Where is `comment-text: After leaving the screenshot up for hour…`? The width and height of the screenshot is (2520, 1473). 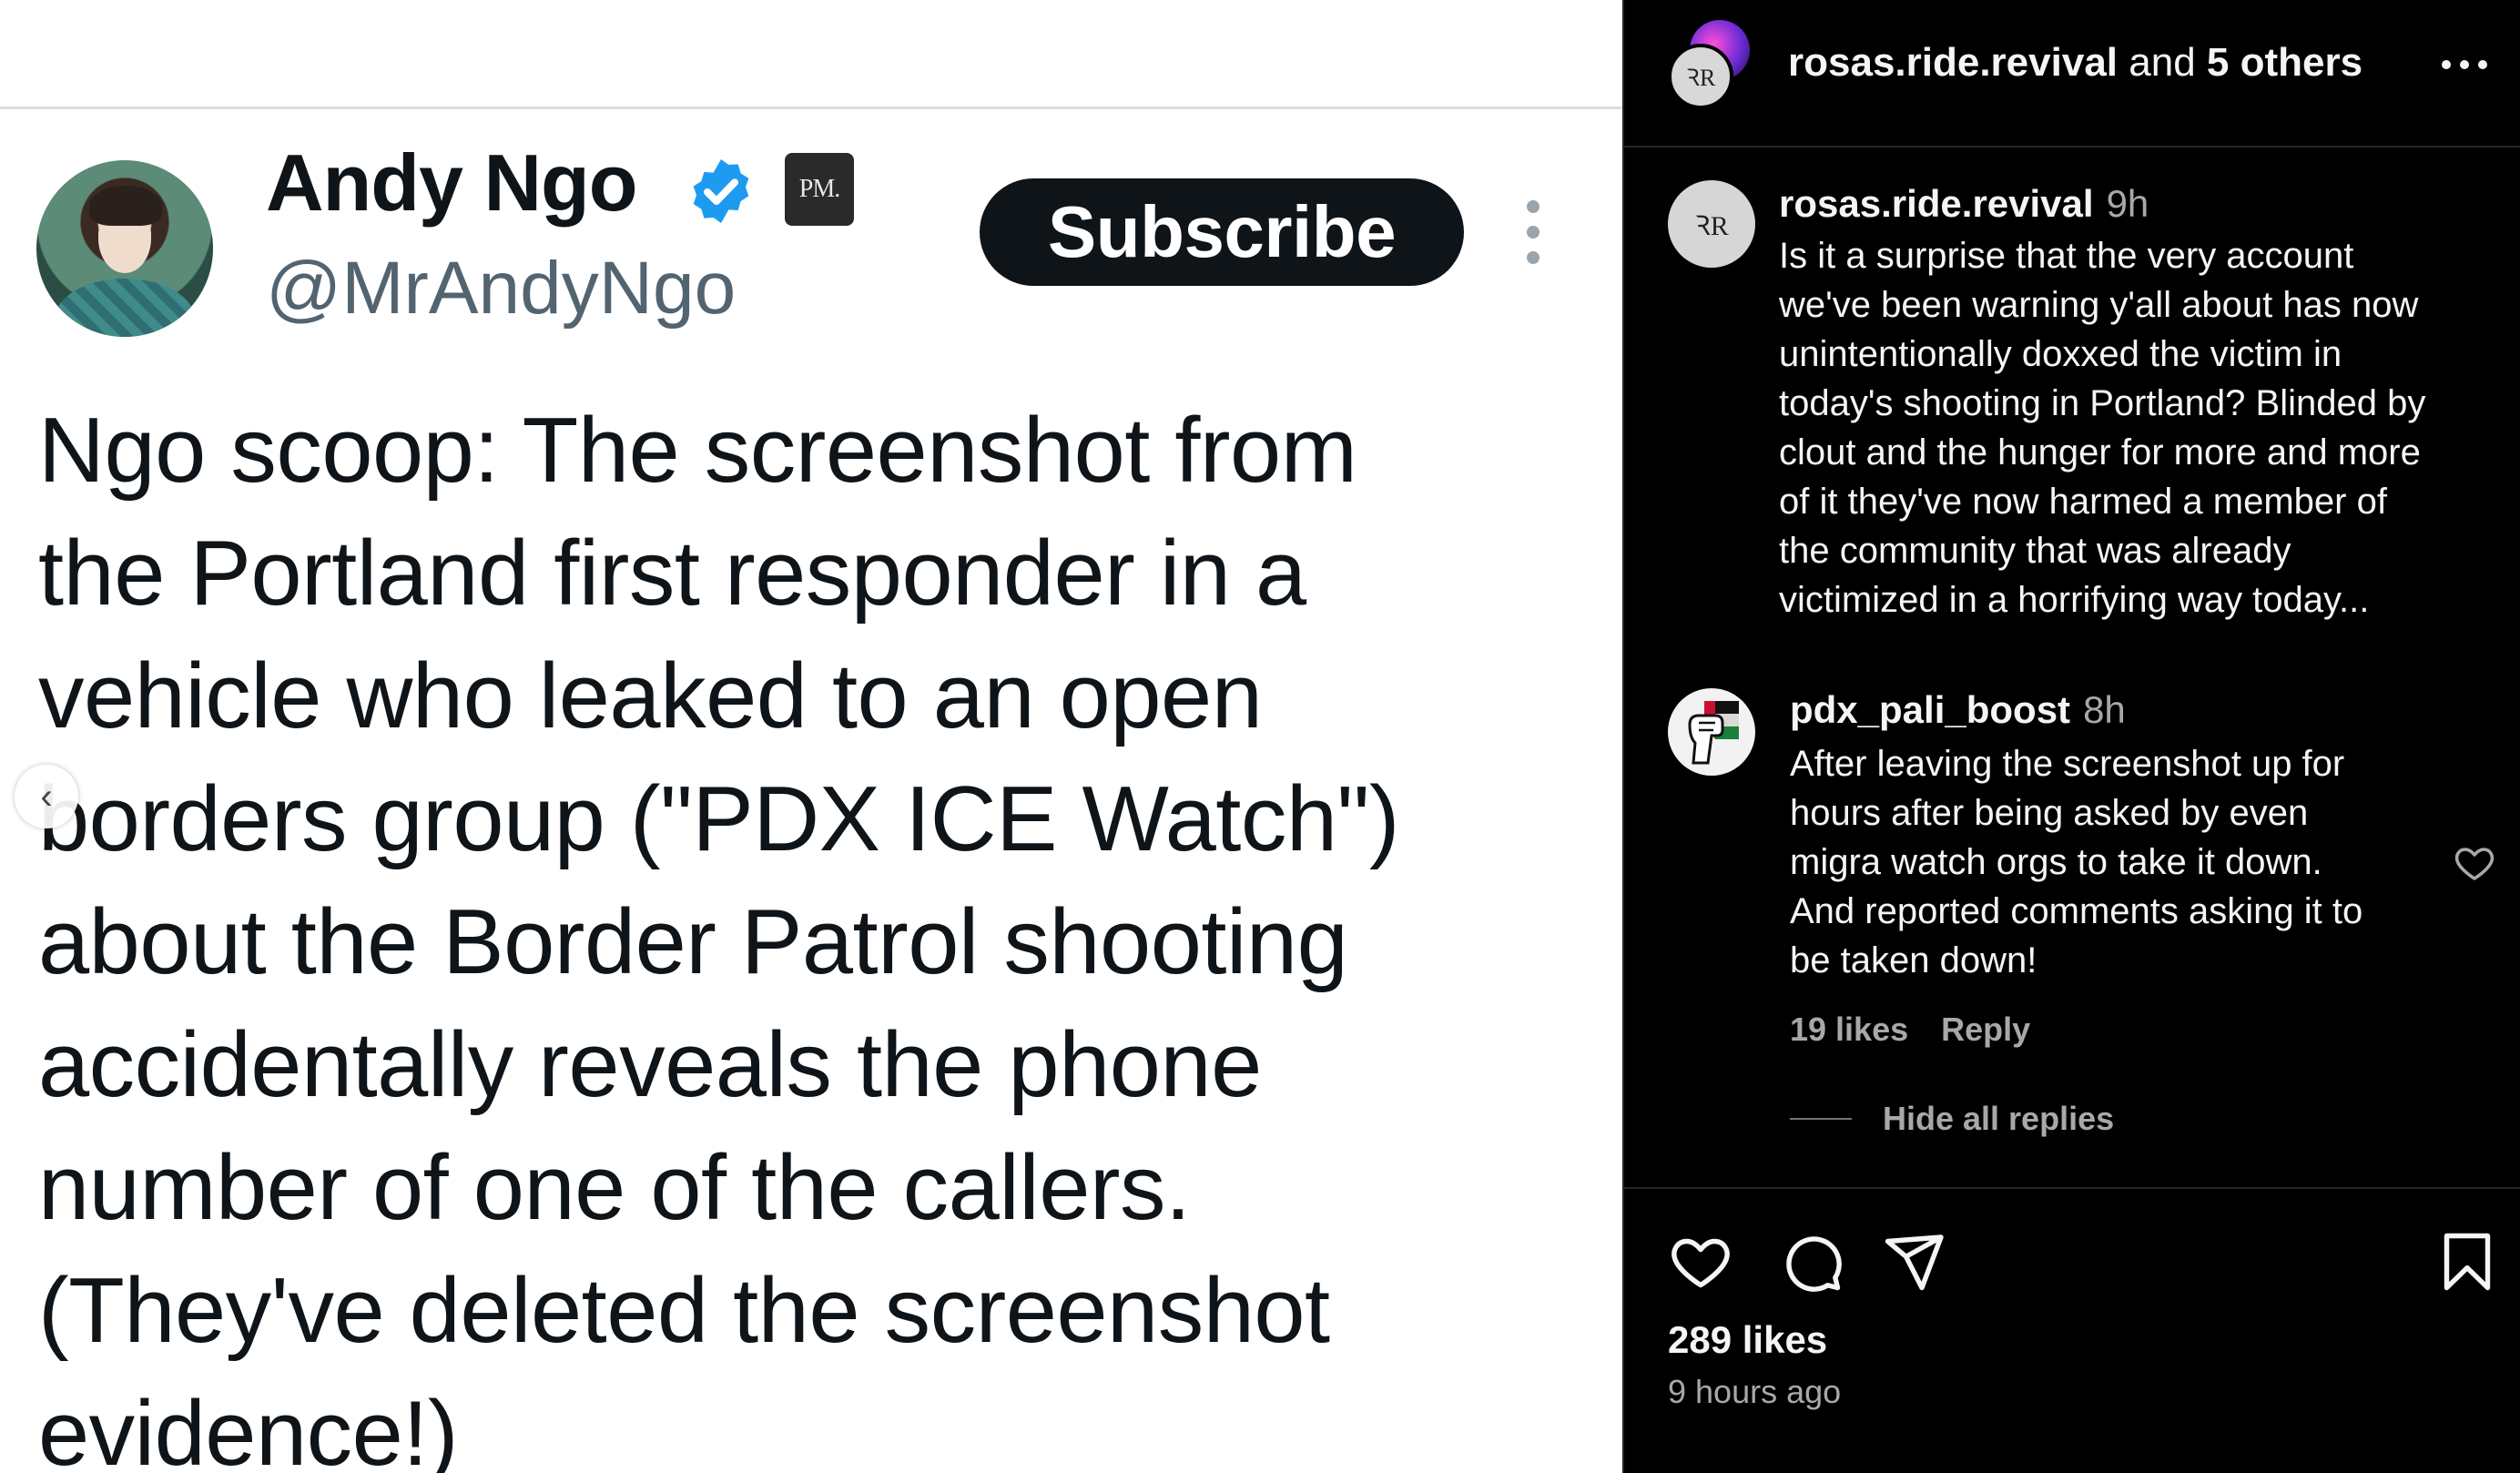 comment-text: After leaving the screenshot up for hour… is located at coordinates (2076, 862).